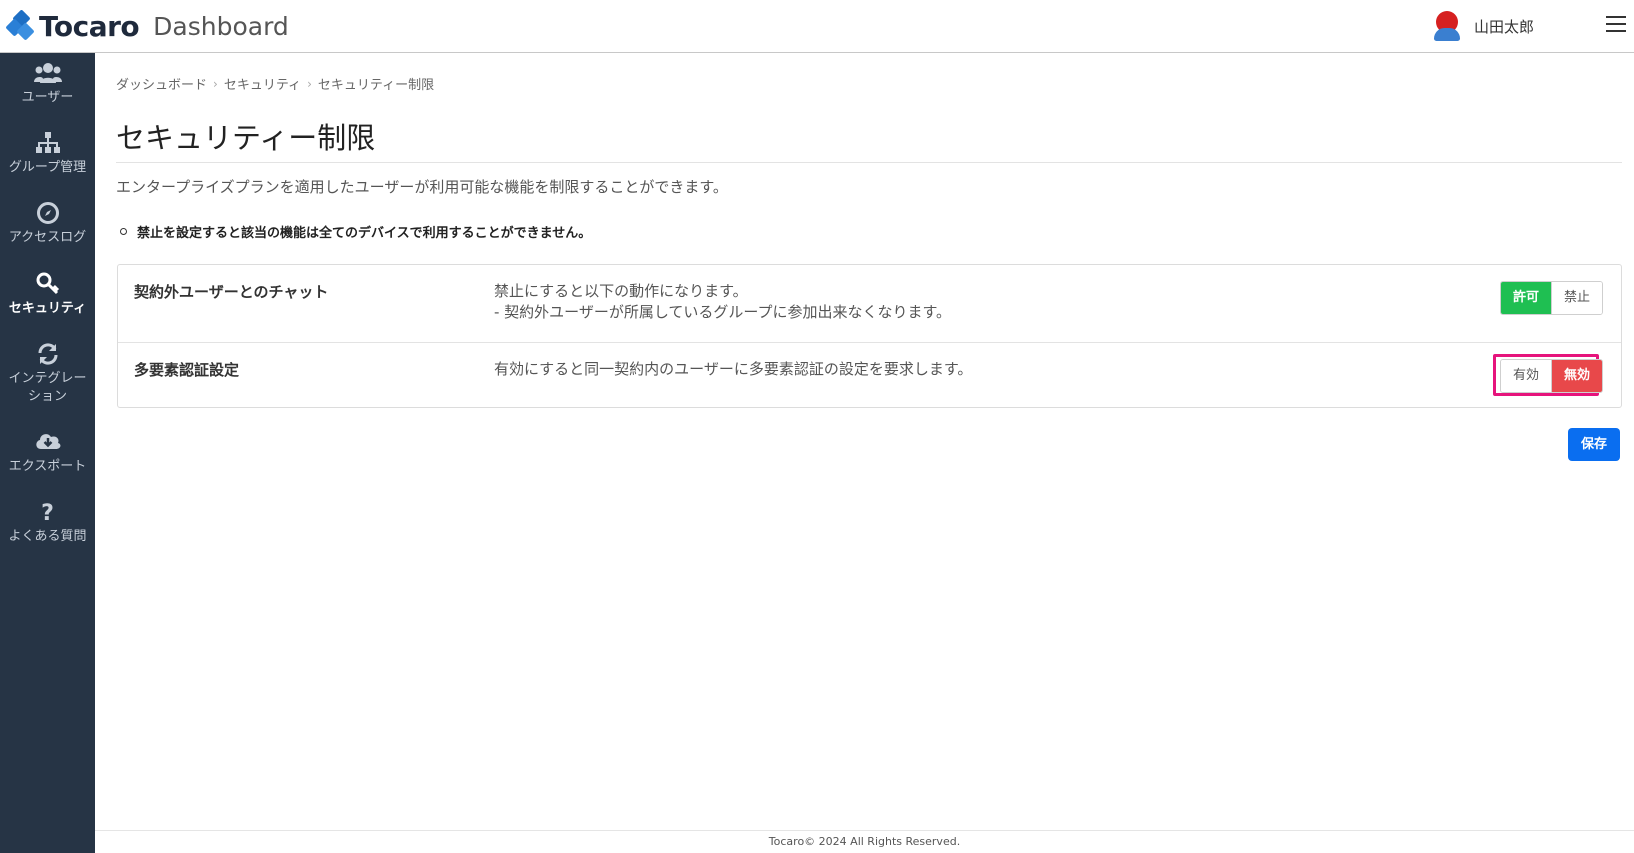 The width and height of the screenshot is (1634, 853). I want to click on restriction-note: 禁止を設定すると該当の機能は全てのデバイスで利用することができません。, so click(355, 231).